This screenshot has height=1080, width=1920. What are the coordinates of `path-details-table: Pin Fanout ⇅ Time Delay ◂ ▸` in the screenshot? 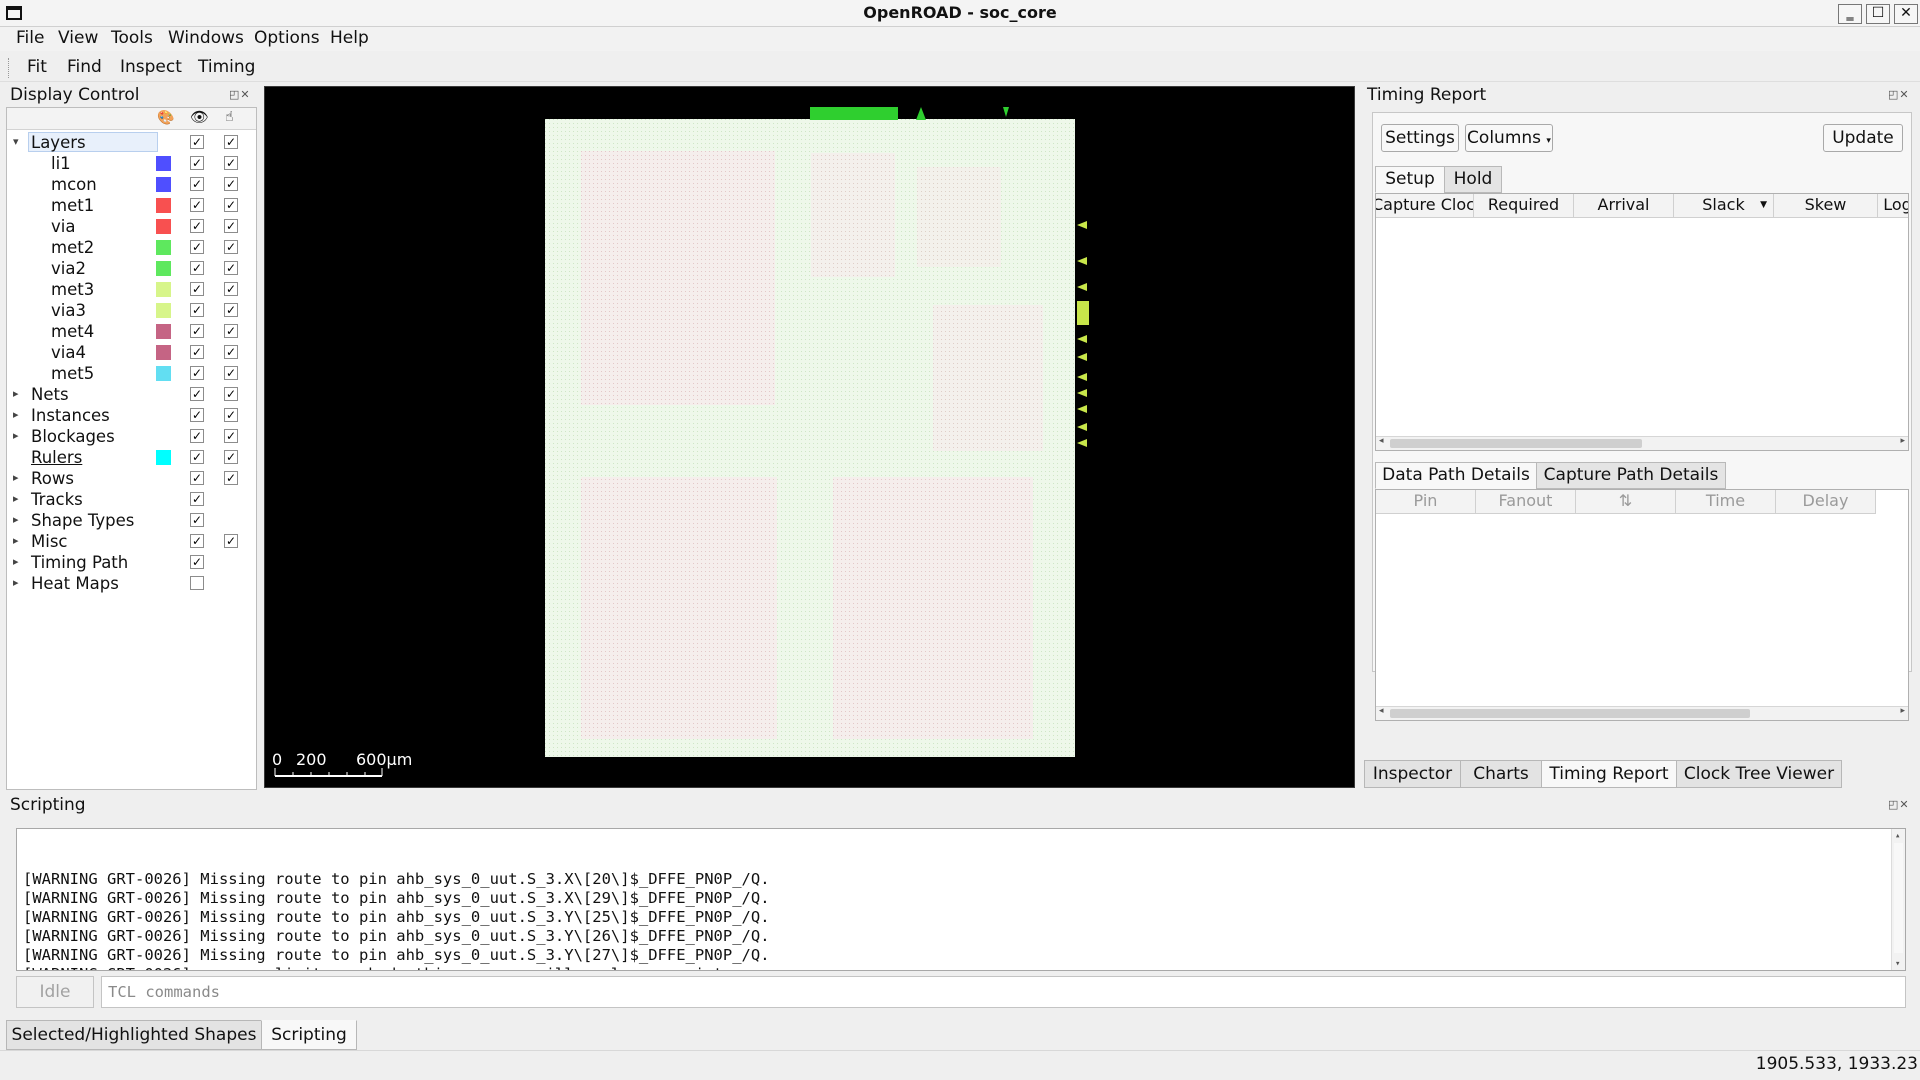 It's located at (1642, 605).